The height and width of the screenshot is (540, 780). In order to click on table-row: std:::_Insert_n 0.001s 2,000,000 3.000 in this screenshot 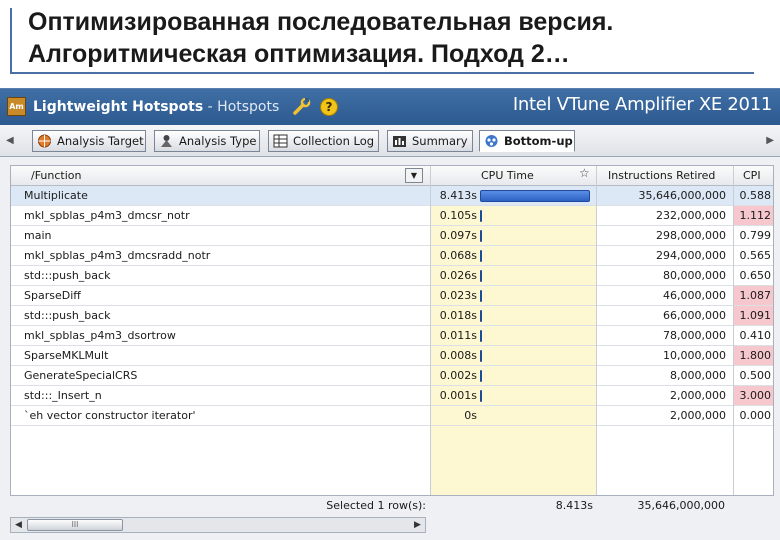, I will do `click(392, 396)`.